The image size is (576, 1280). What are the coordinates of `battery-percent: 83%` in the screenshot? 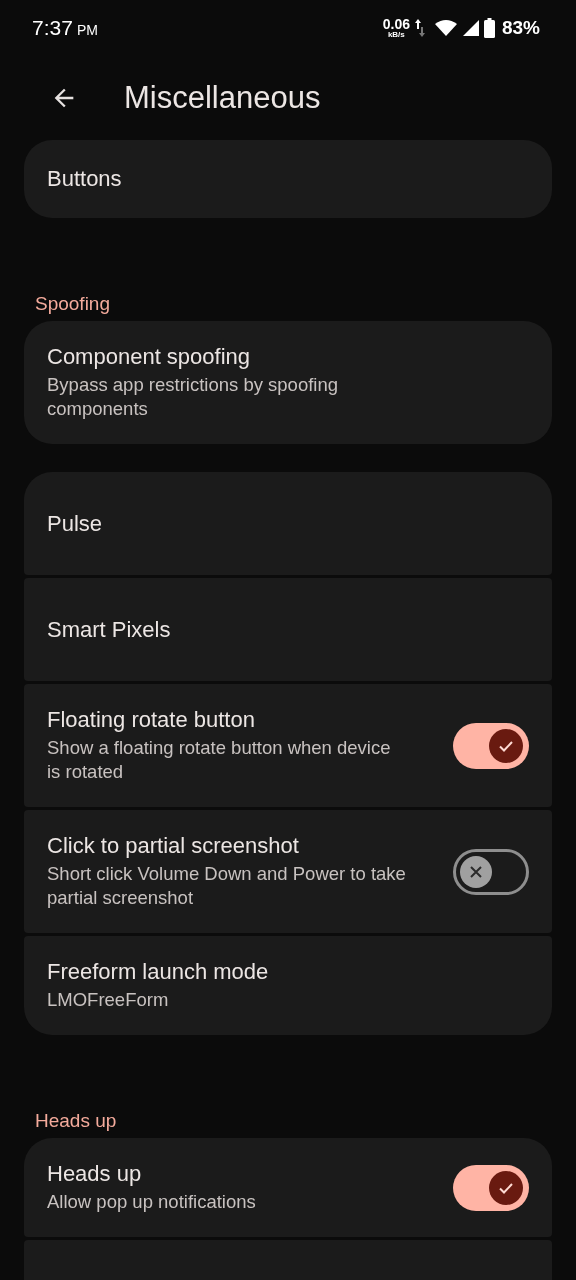 It's located at (520, 28).